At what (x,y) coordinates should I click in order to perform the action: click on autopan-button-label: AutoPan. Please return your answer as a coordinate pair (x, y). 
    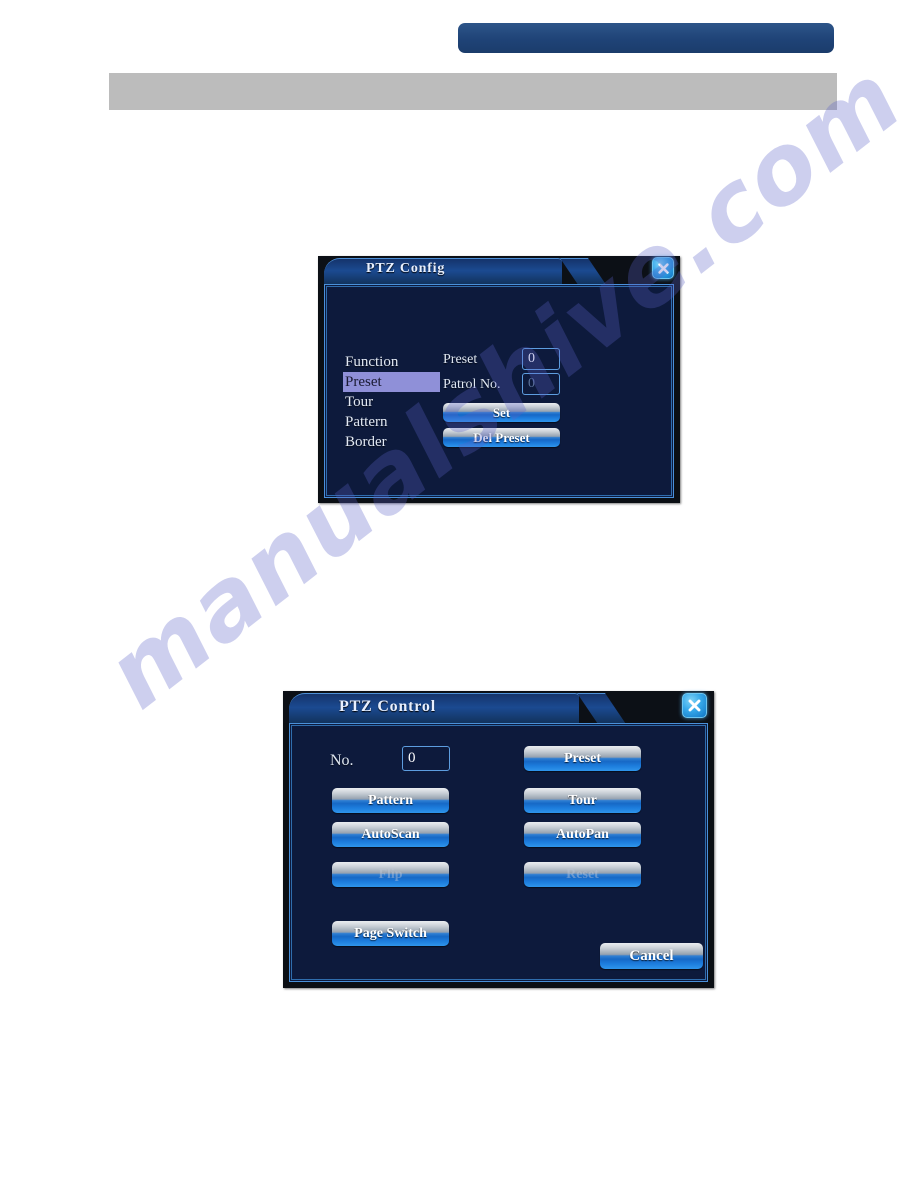
    Looking at the image, I should click on (582, 834).